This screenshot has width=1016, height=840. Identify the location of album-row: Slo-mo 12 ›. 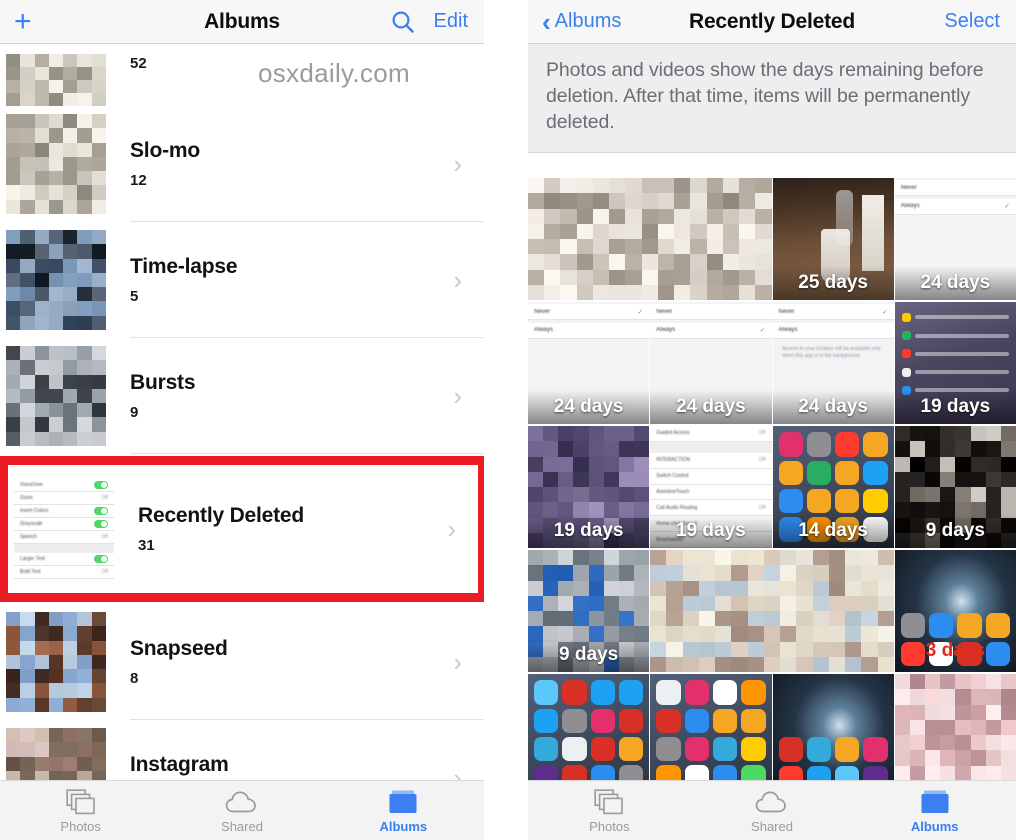
(242, 164).